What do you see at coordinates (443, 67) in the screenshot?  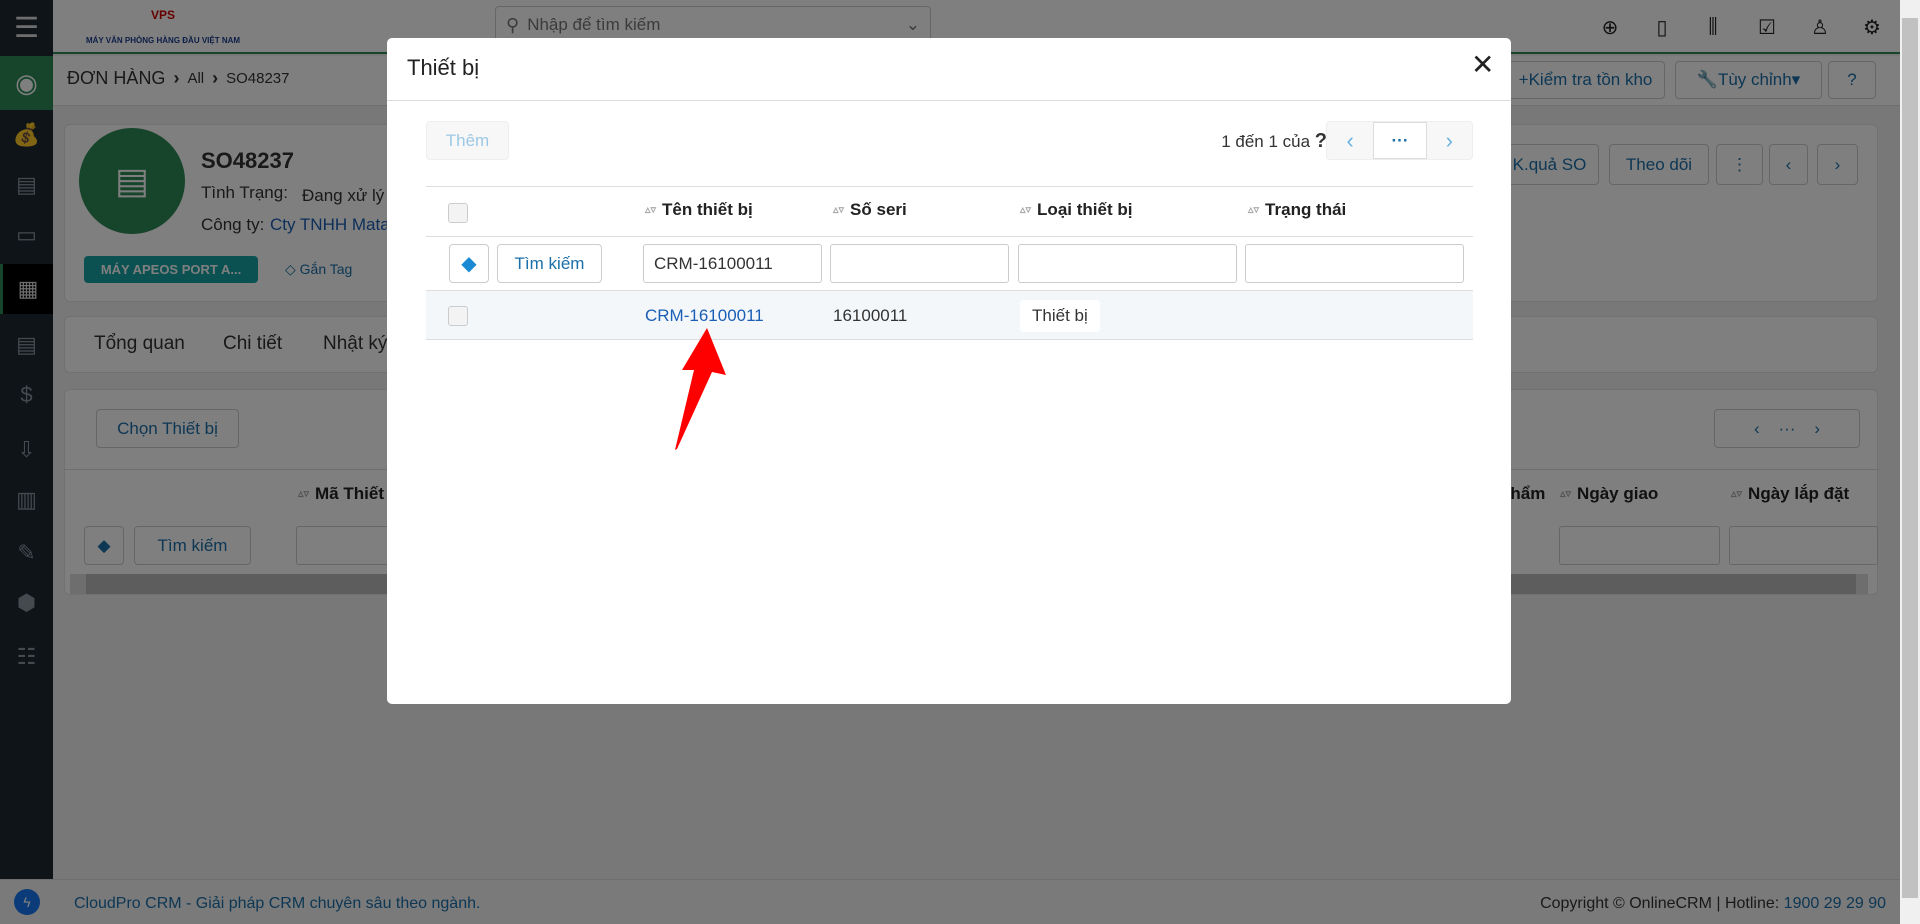 I see `modal-title: Thiết bị` at bounding box center [443, 67].